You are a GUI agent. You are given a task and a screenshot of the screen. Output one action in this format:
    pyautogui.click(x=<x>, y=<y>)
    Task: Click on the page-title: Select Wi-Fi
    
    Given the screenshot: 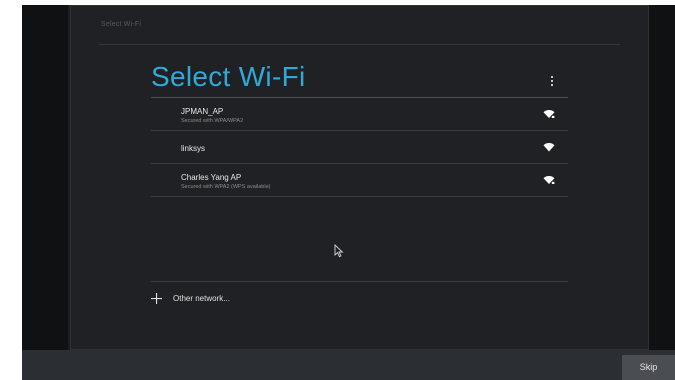 What is the action you would take?
    pyautogui.click(x=228, y=76)
    